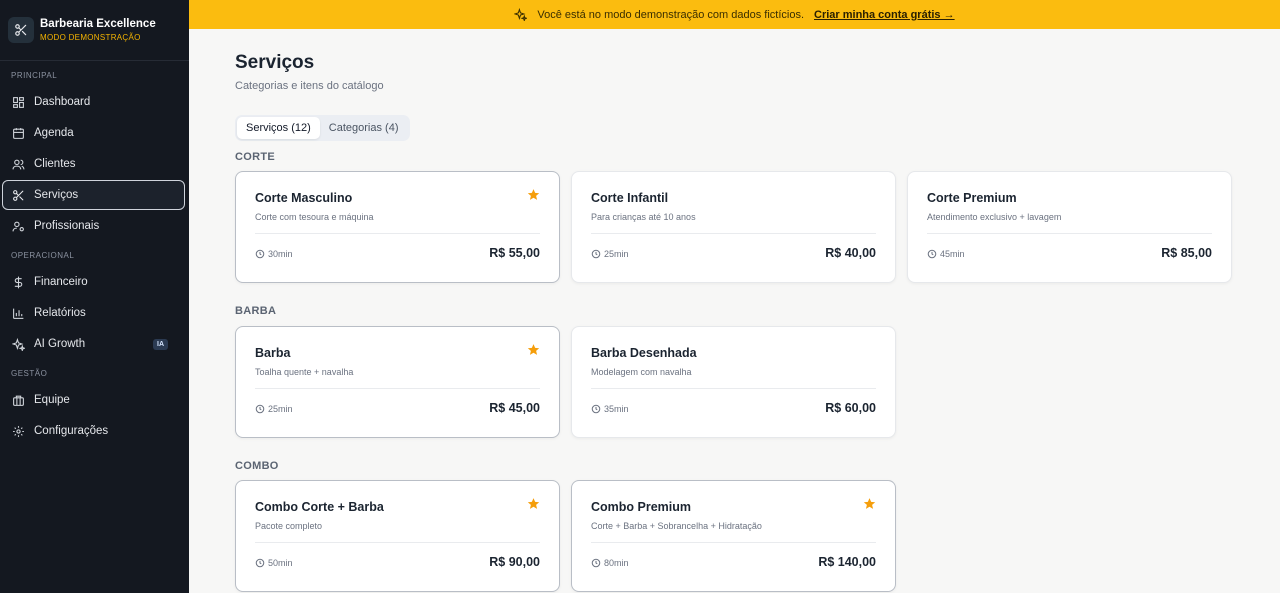  What do you see at coordinates (952, 254) in the screenshot?
I see `duration-text: 45min` at bounding box center [952, 254].